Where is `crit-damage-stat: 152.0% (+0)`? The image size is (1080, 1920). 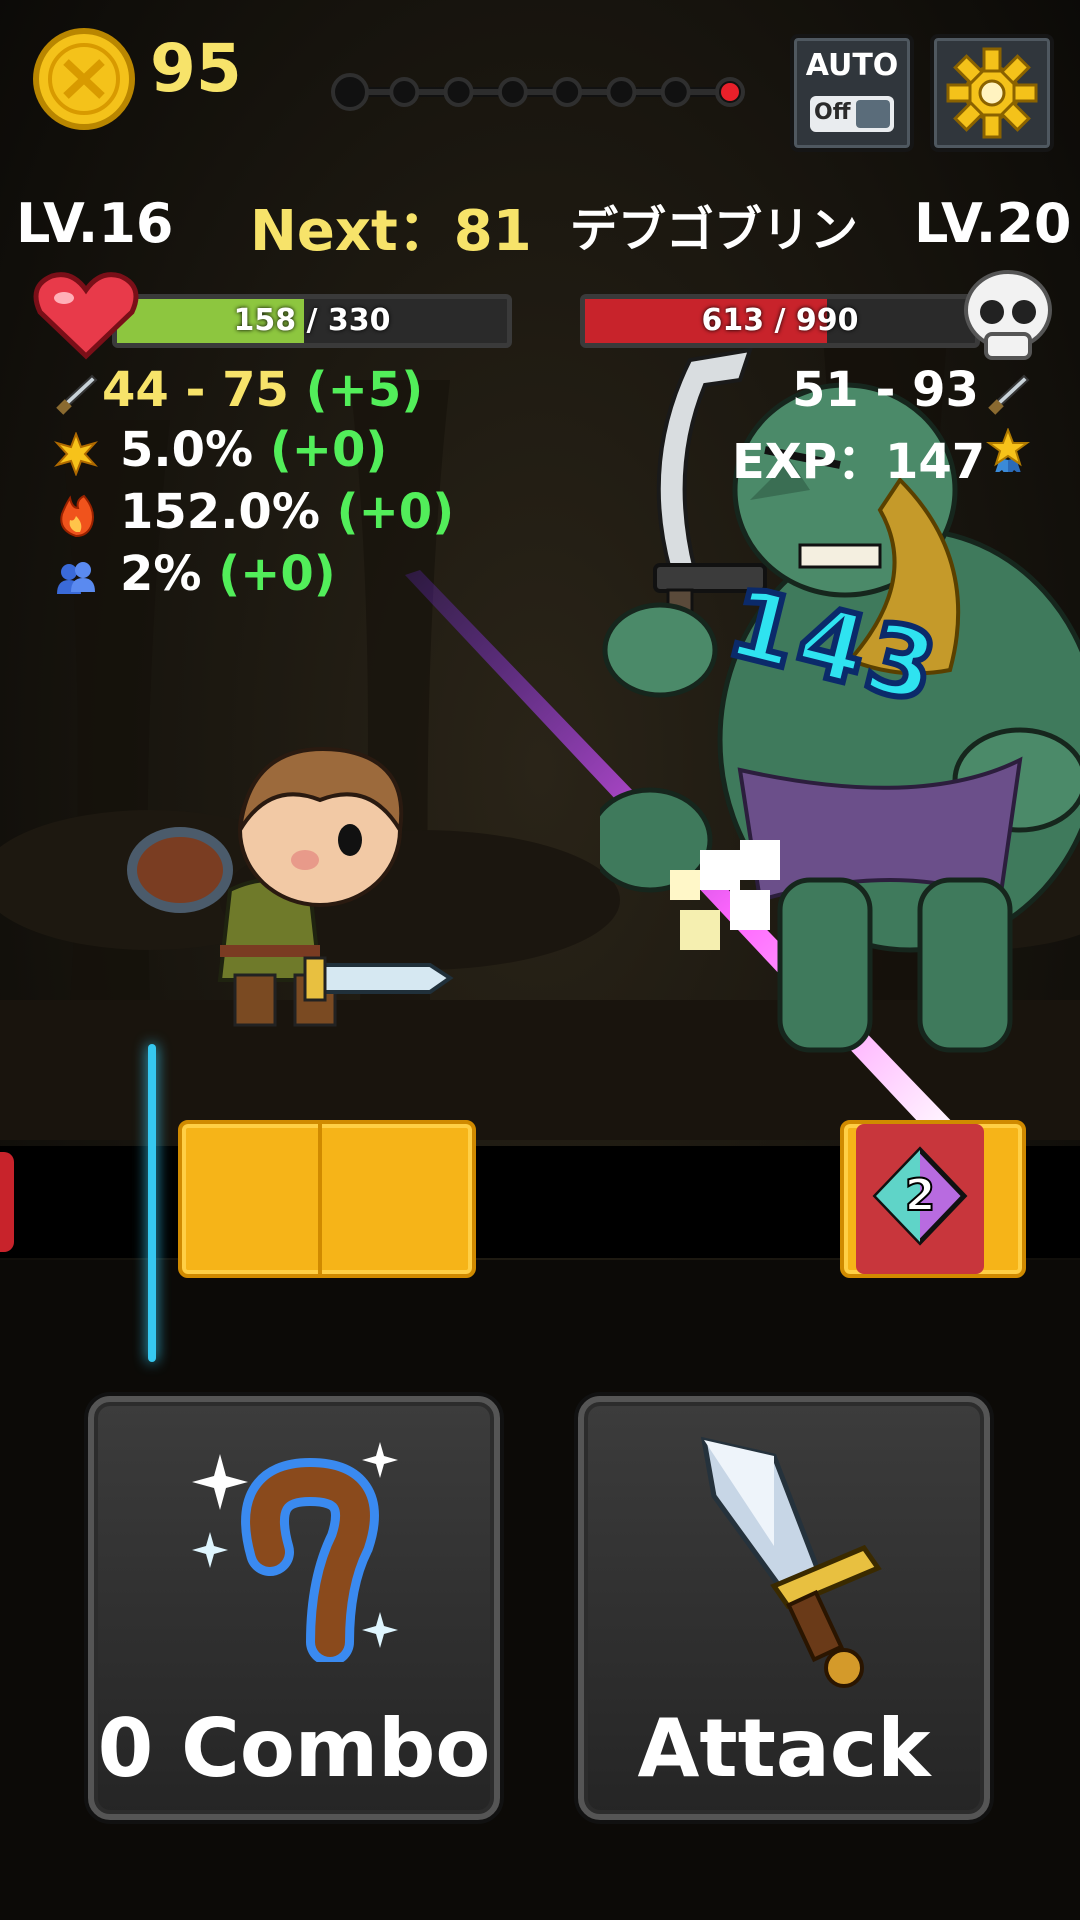
crit-damage-stat: 152.0% (+0) is located at coordinates (287, 512).